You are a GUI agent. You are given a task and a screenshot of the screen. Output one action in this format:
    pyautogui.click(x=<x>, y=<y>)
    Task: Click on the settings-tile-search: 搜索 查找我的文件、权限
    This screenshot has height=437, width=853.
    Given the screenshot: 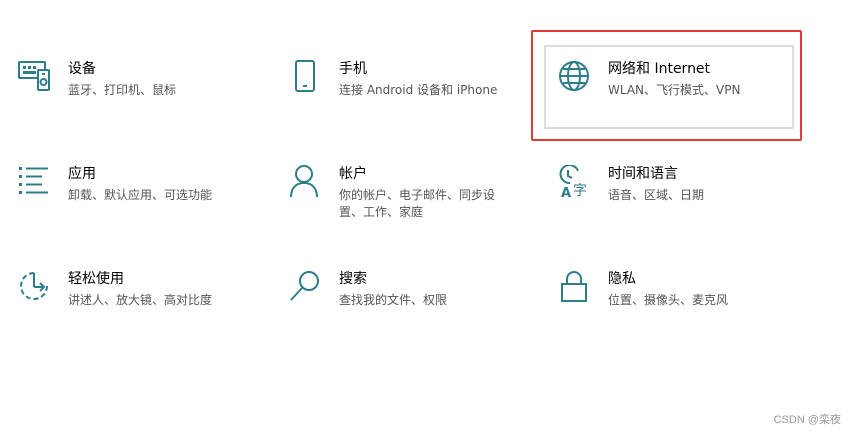 What is the action you would take?
    pyautogui.click(x=414, y=310)
    